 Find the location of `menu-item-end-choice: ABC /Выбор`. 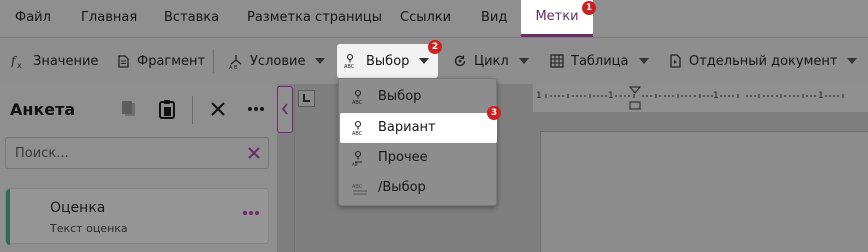

menu-item-end-choice: ABC /Выбор is located at coordinates (418, 188).